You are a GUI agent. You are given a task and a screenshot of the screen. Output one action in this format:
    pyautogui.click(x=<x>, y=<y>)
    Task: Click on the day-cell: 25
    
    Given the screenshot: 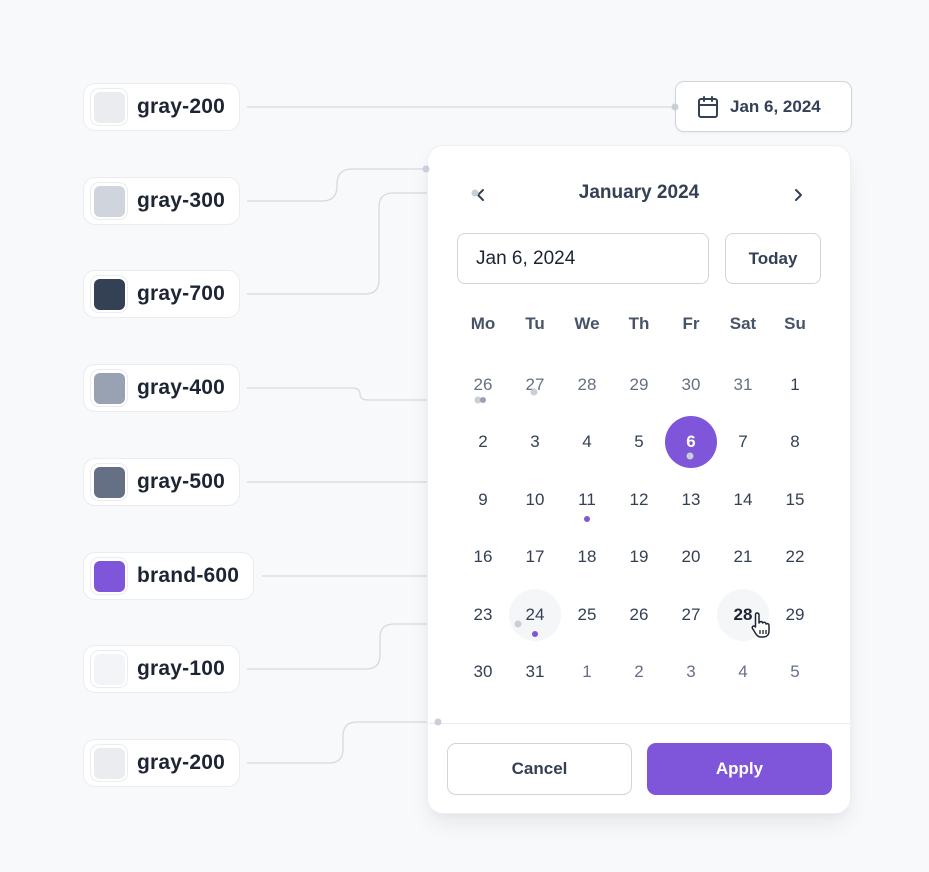 What is the action you would take?
    pyautogui.click(x=587, y=615)
    